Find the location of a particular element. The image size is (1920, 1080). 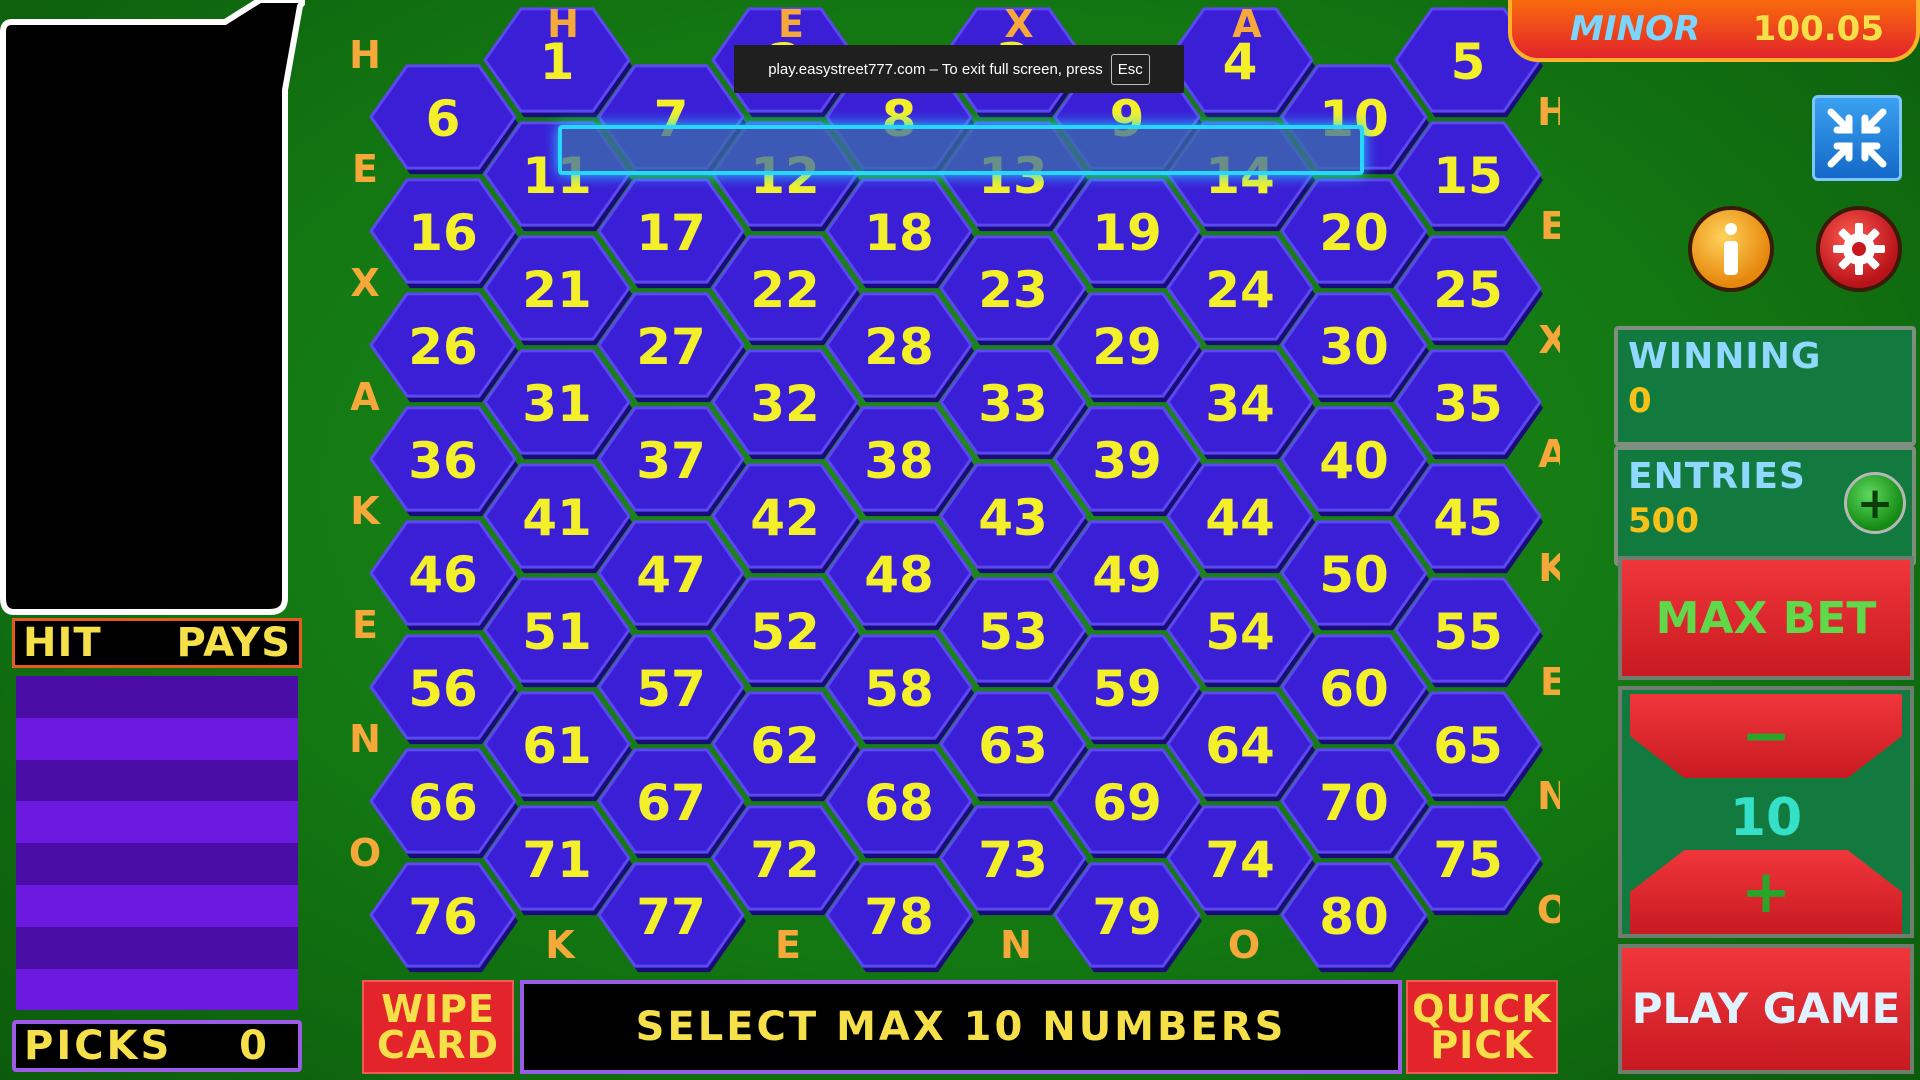

side-letter-right: X is located at coordinates (1549, 340).